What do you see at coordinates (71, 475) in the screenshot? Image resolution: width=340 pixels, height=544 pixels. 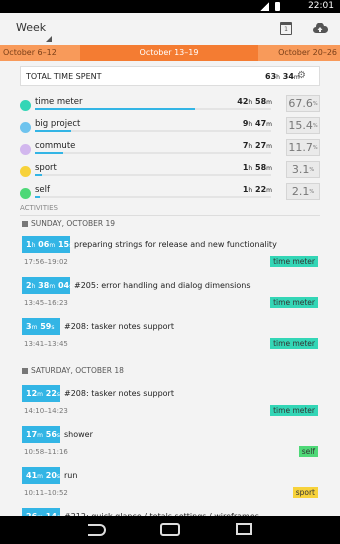 I see `activity-description: run` at bounding box center [71, 475].